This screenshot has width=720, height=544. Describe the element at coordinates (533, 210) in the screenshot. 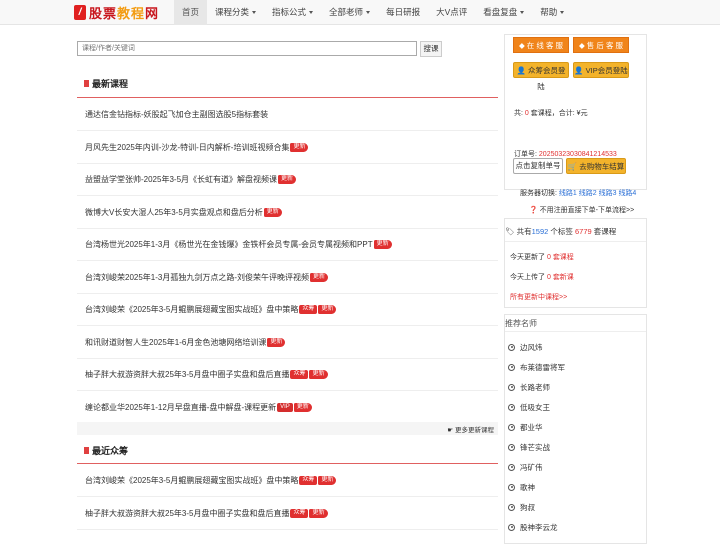

I see `info-icon: ❓` at that location.